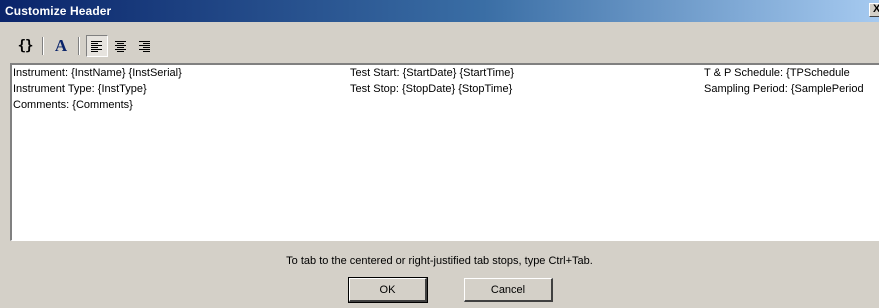  Describe the element at coordinates (58, 11) in the screenshot. I see `dialog-title: Customize Header` at that location.